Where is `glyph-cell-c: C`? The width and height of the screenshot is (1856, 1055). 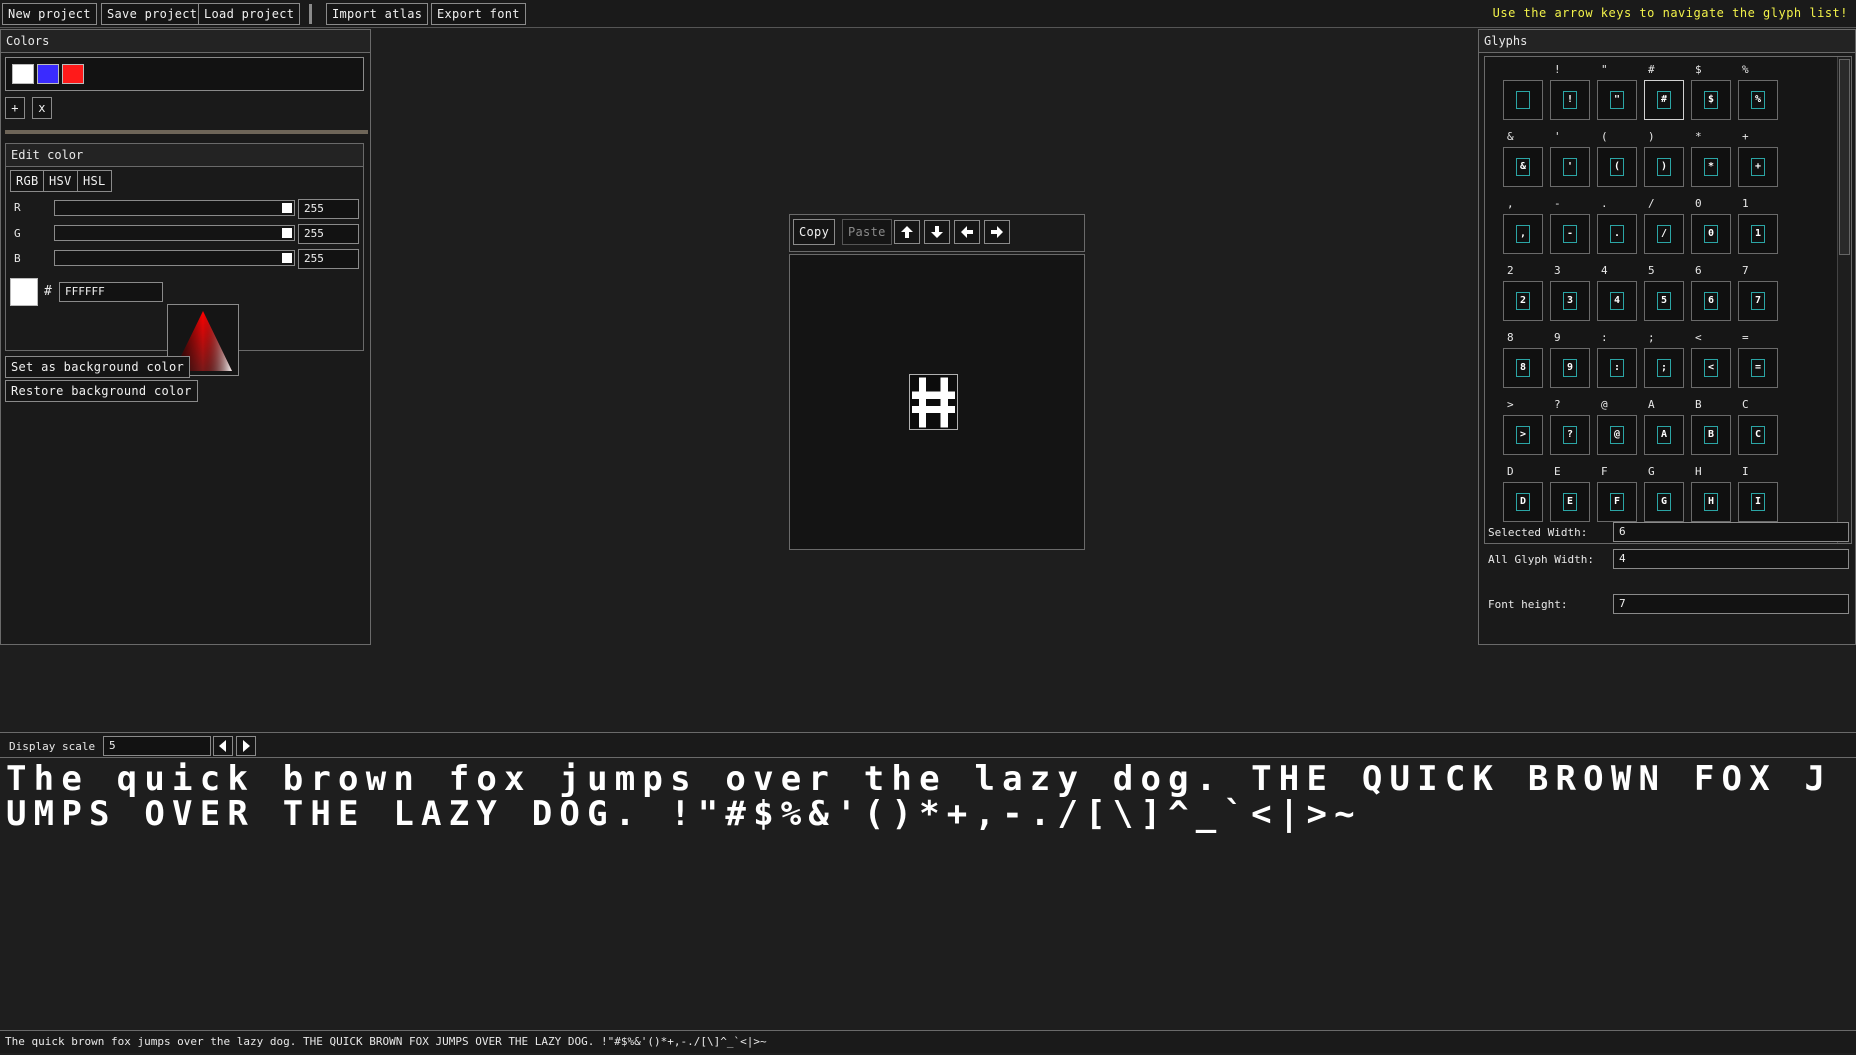
glyph-cell-c: C is located at coordinates (1758, 435).